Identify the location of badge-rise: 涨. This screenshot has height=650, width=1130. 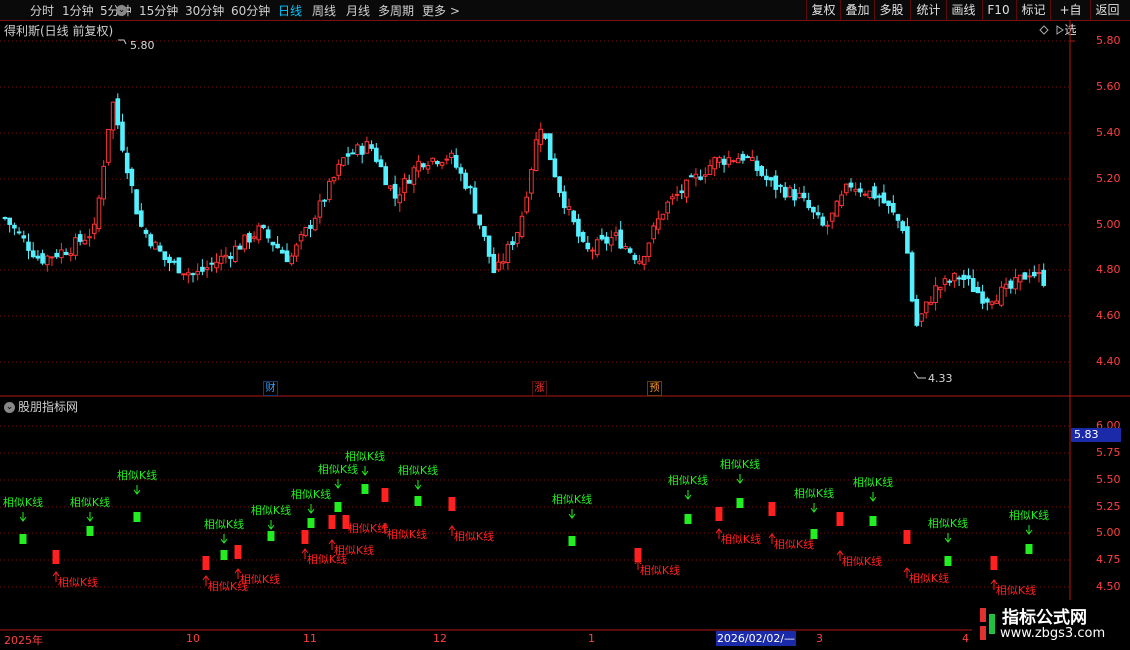
(539, 388).